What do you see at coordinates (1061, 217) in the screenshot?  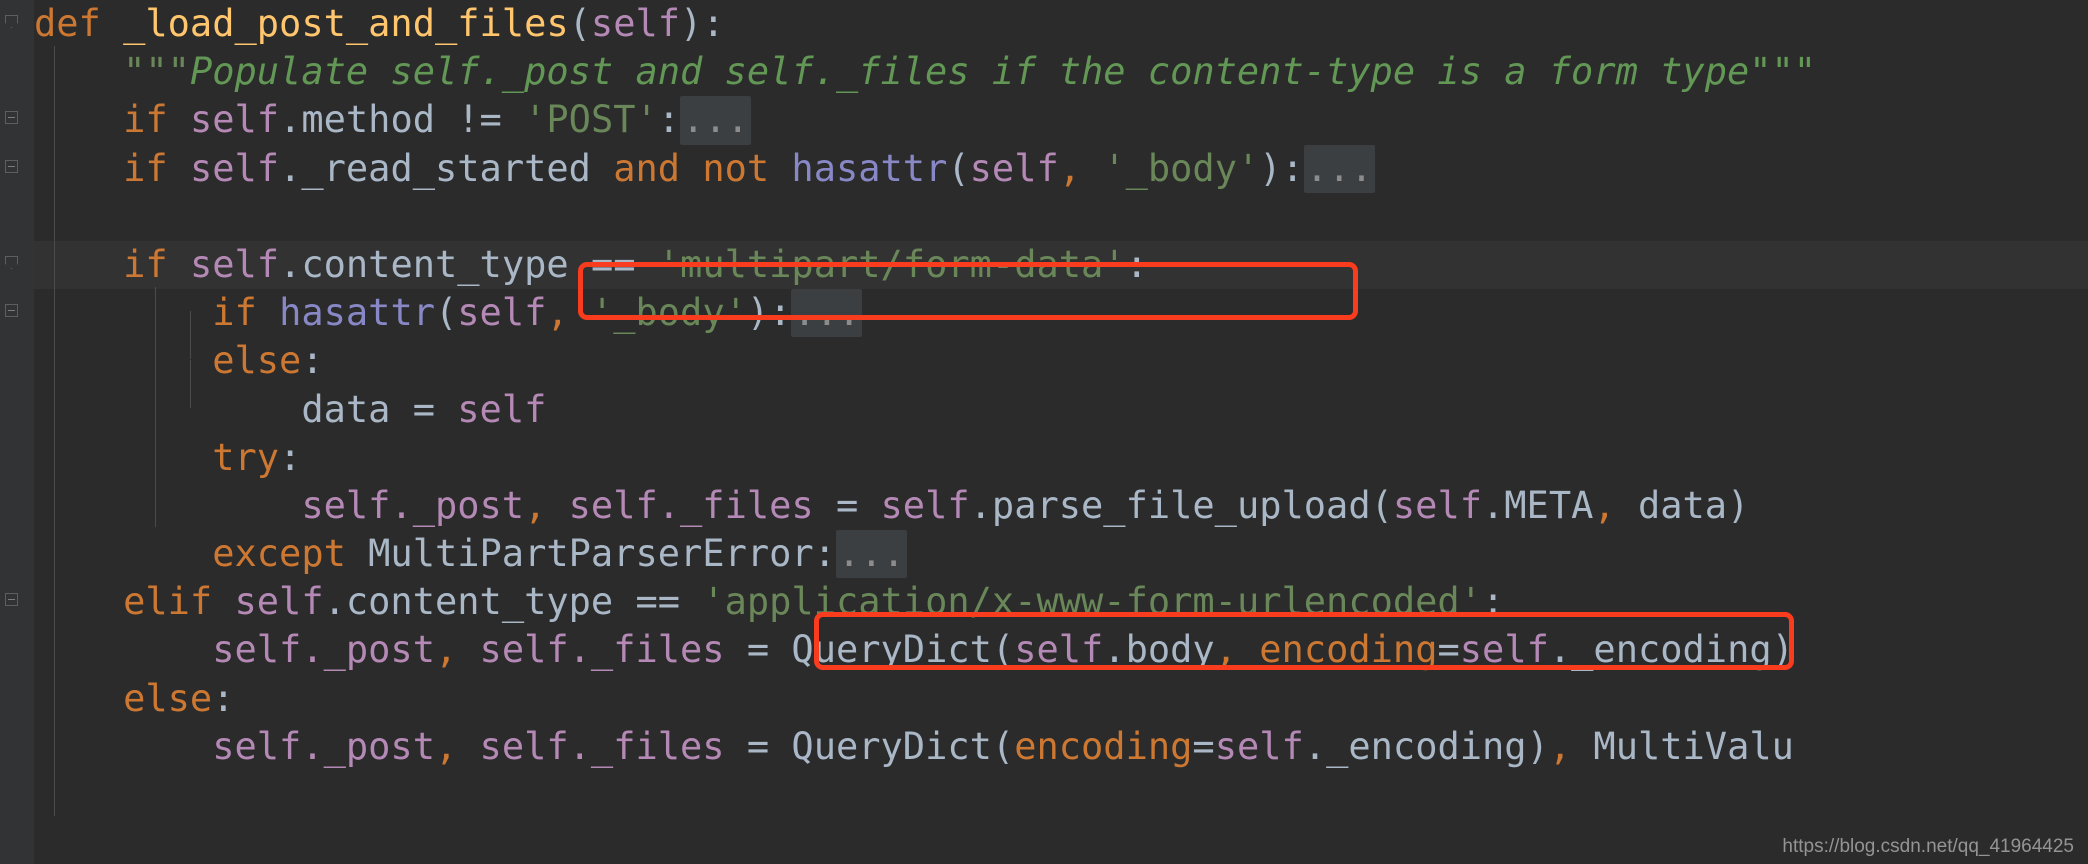 I see `code-line` at bounding box center [1061, 217].